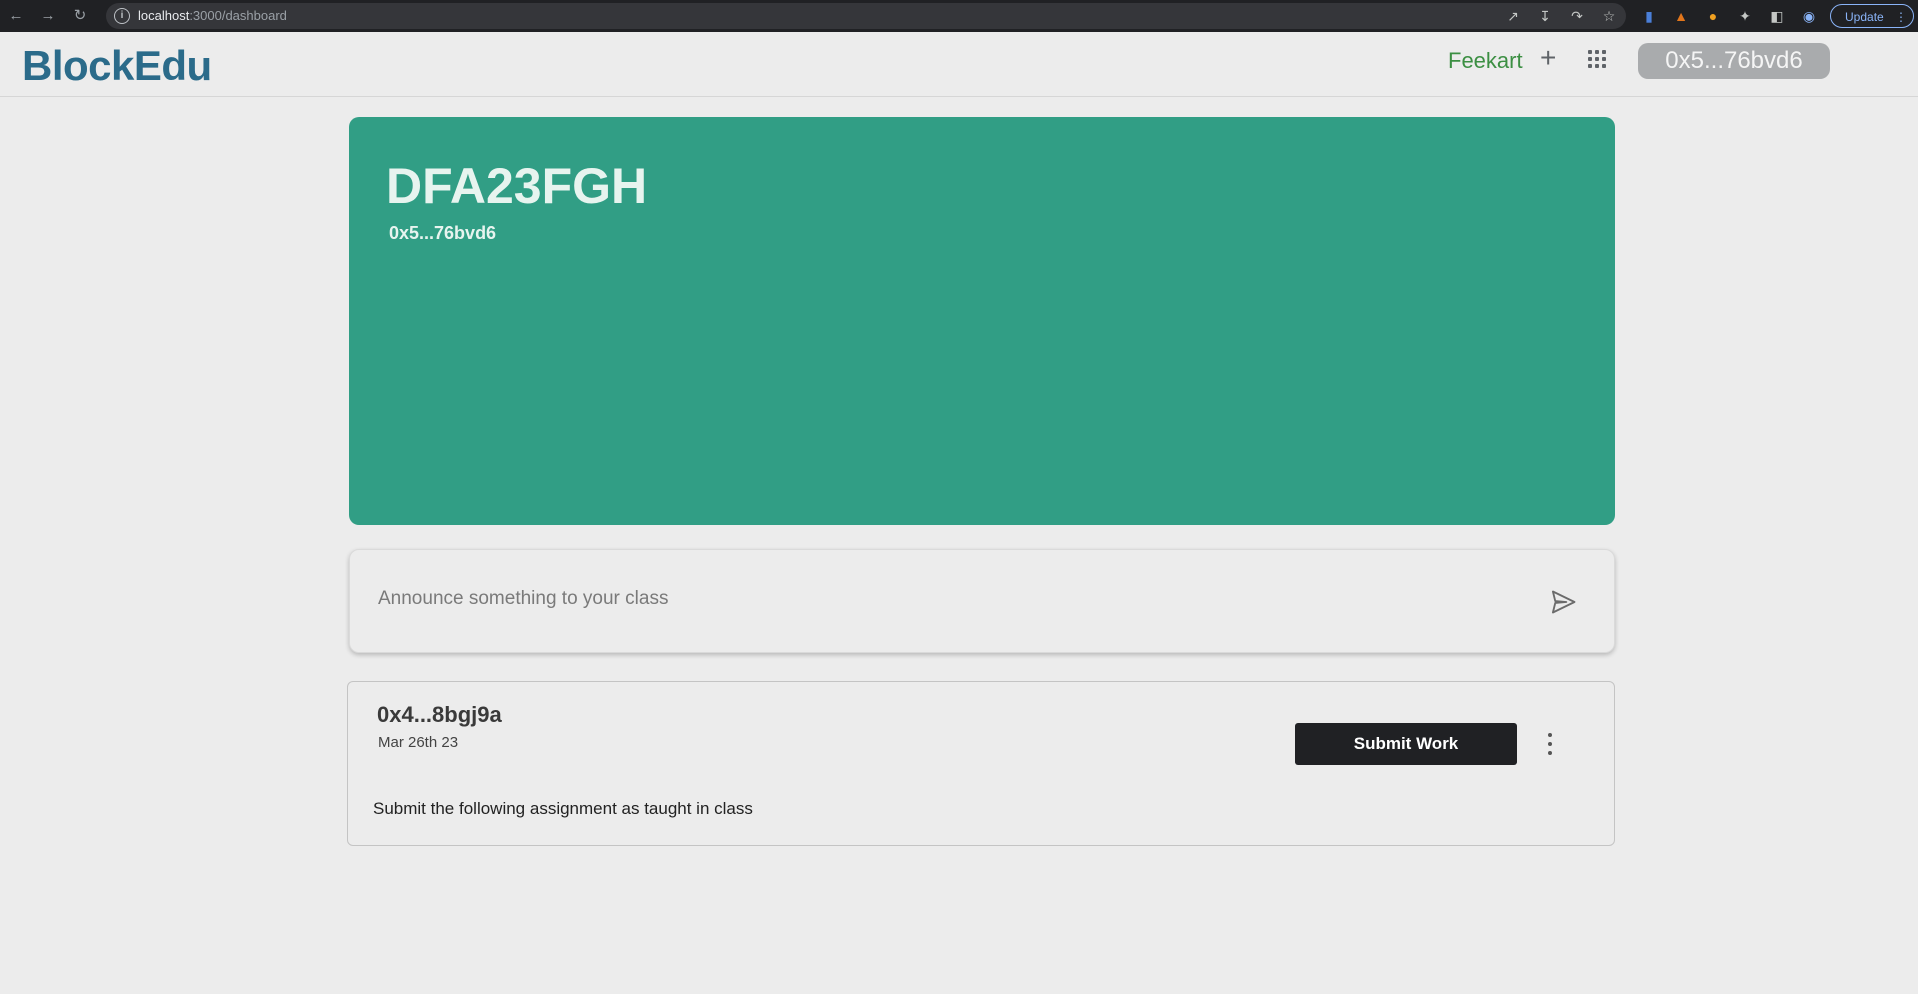  What do you see at coordinates (164, 15) in the screenshot?
I see `url-host: localhost` at bounding box center [164, 15].